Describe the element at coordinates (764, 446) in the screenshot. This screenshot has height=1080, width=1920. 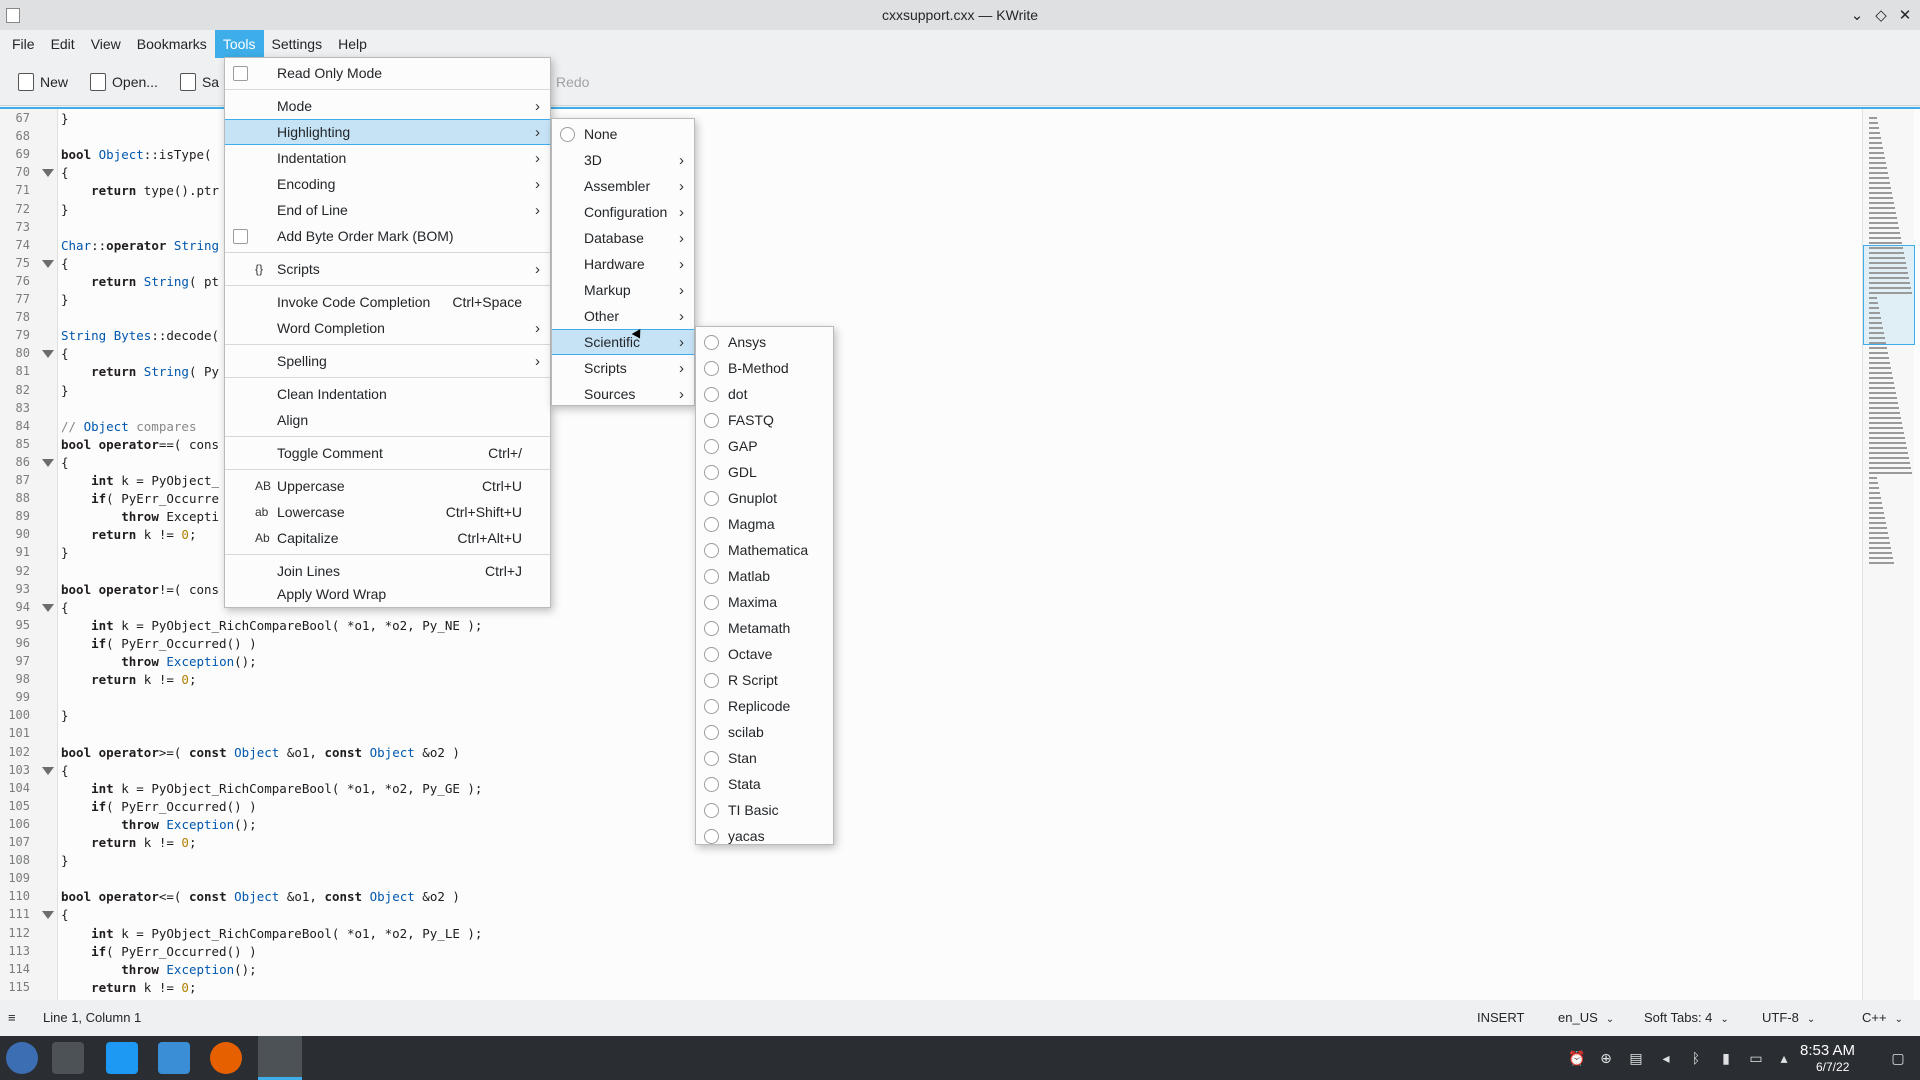
I see `scientific-item-gap: GAP` at that location.